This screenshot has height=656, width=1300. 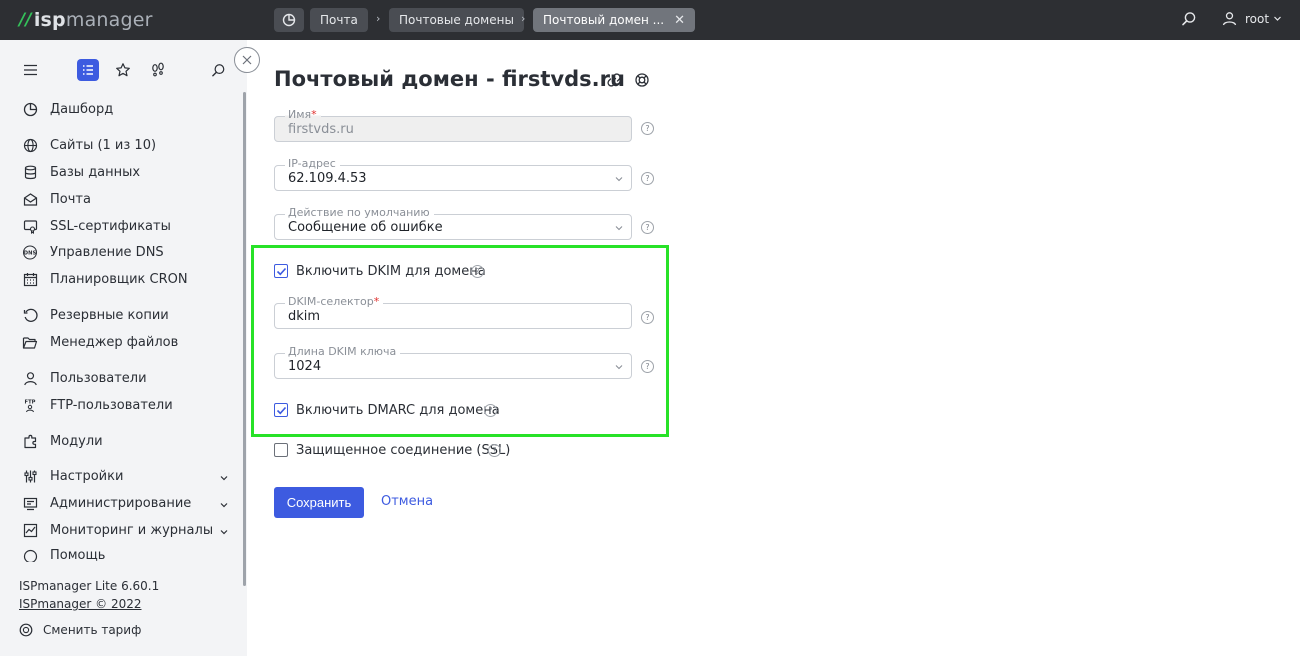 I want to click on database-icon, so click(x=30, y=172).